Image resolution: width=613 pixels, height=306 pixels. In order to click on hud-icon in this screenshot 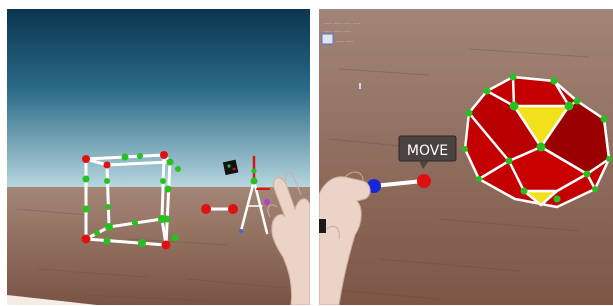, I will do `click(327, 39)`.